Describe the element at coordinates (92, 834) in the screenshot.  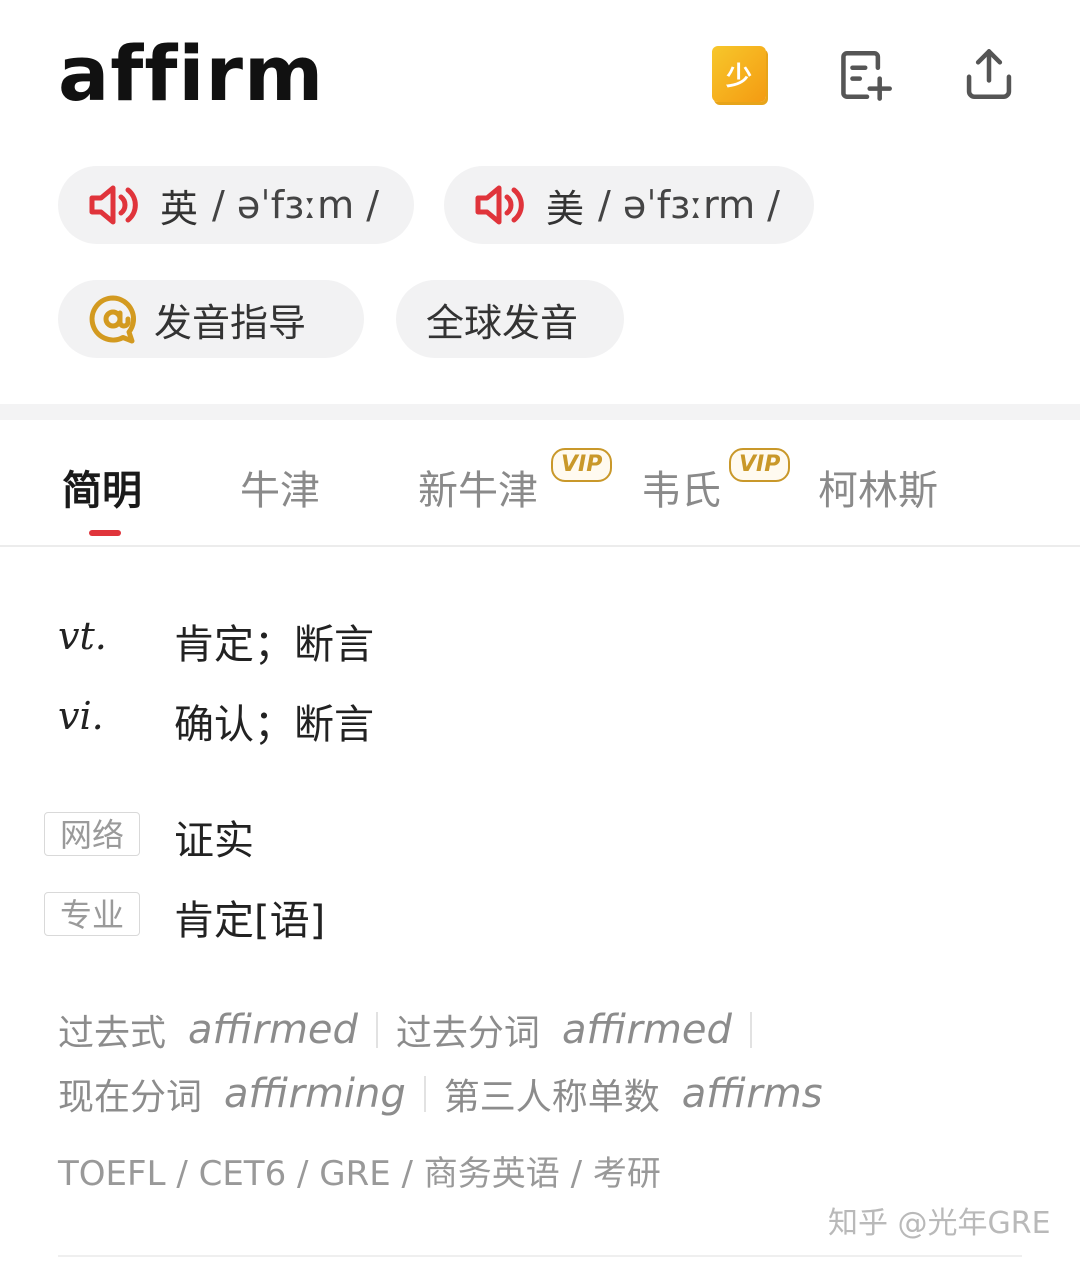
I see `tag-network: 网络` at that location.